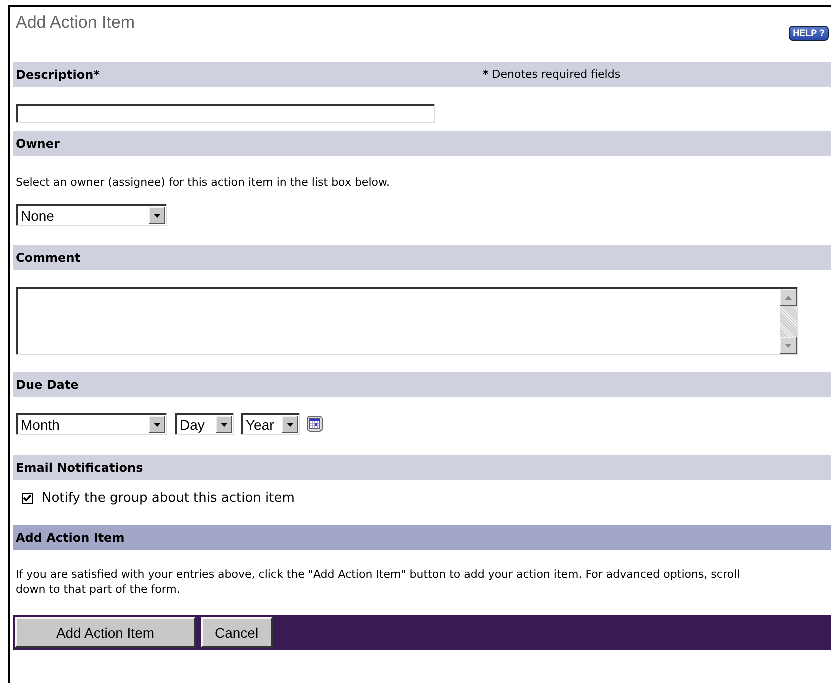 The height and width of the screenshot is (685, 831). I want to click on section-title: Due Date, so click(47, 385).